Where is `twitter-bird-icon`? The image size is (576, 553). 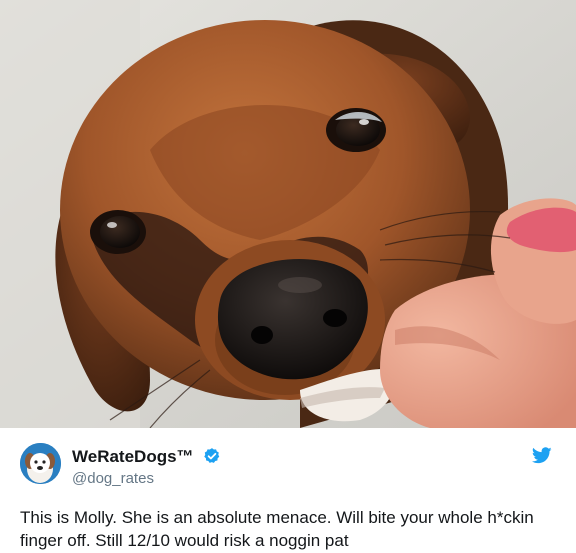 twitter-bird-icon is located at coordinates (542, 455).